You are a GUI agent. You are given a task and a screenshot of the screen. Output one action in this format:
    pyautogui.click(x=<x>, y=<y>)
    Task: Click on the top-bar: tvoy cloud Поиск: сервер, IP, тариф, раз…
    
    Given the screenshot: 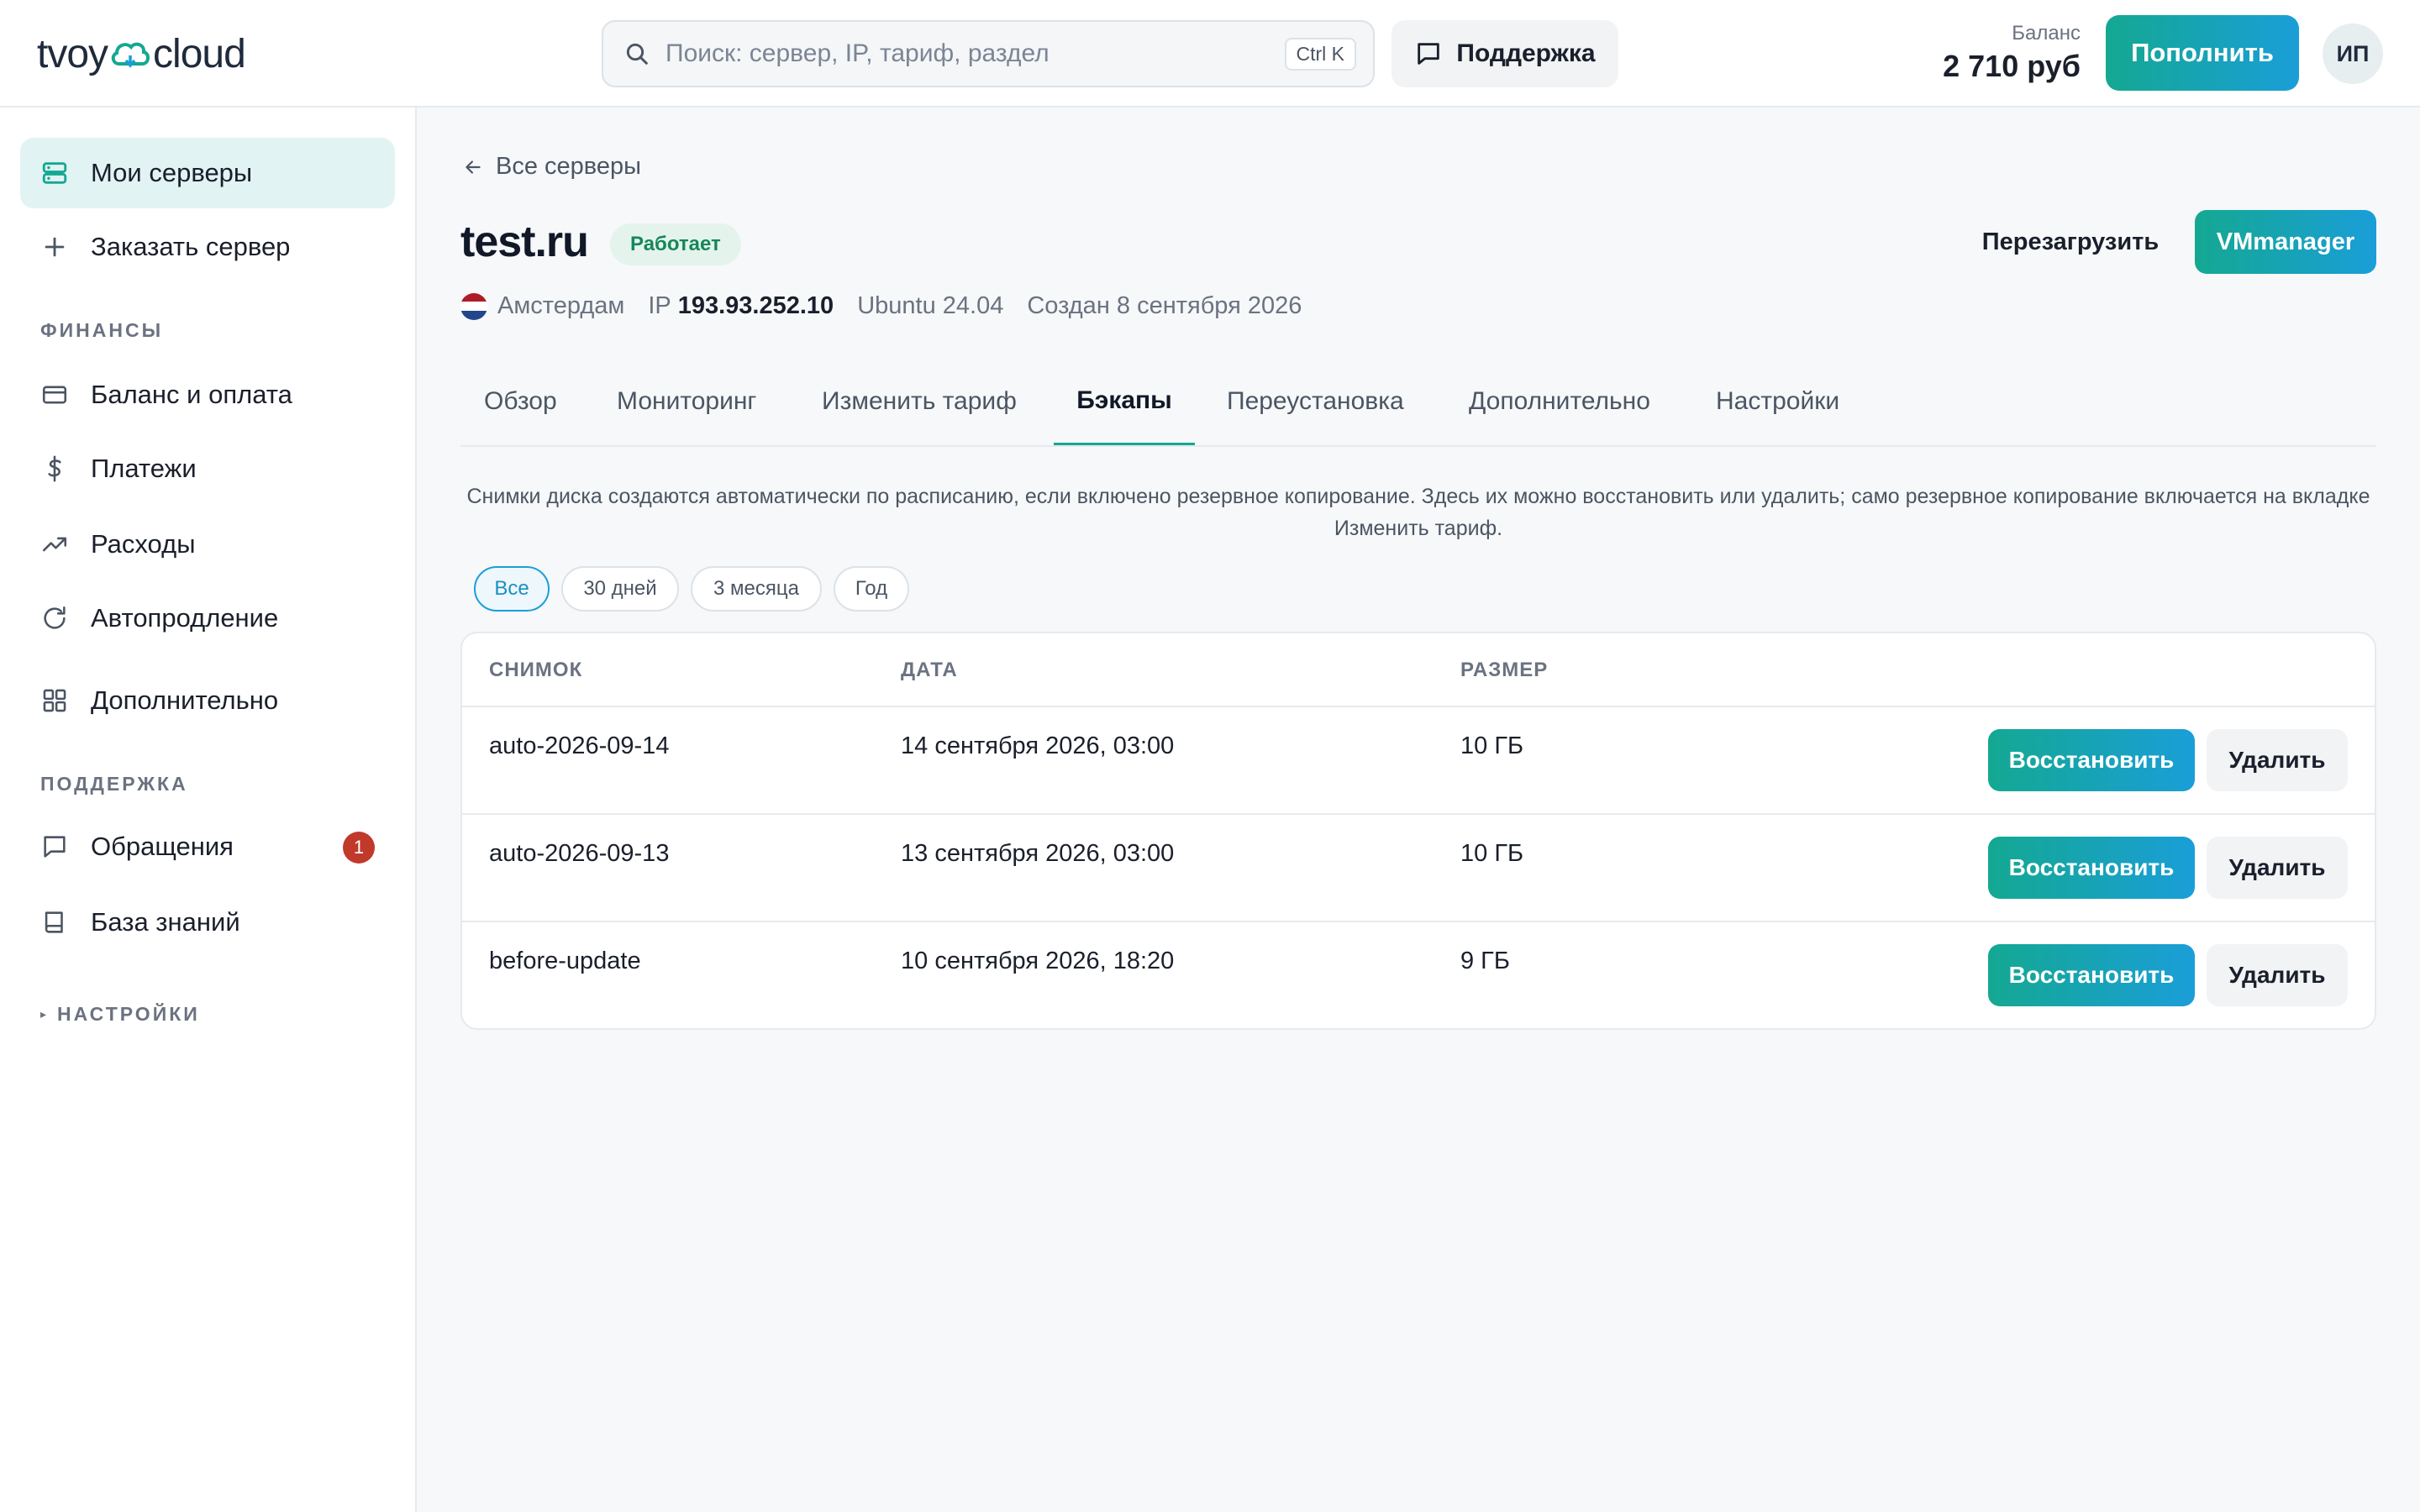 What is the action you would take?
    pyautogui.click(x=1210, y=54)
    